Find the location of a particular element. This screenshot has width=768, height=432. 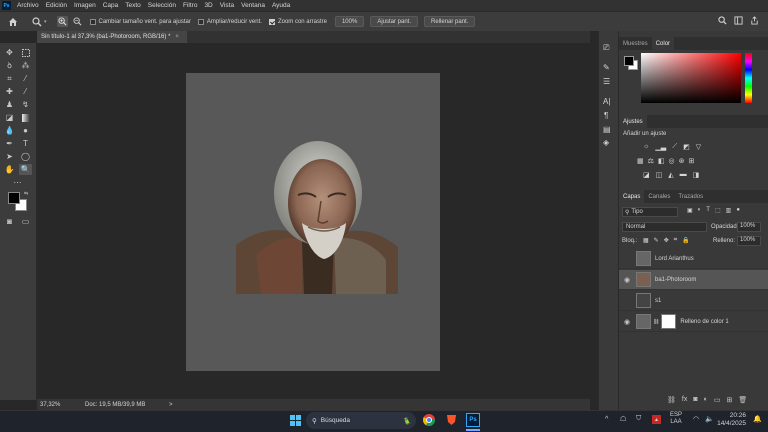

lock-transparent-icon: ▦ is located at coordinates (646, 240).